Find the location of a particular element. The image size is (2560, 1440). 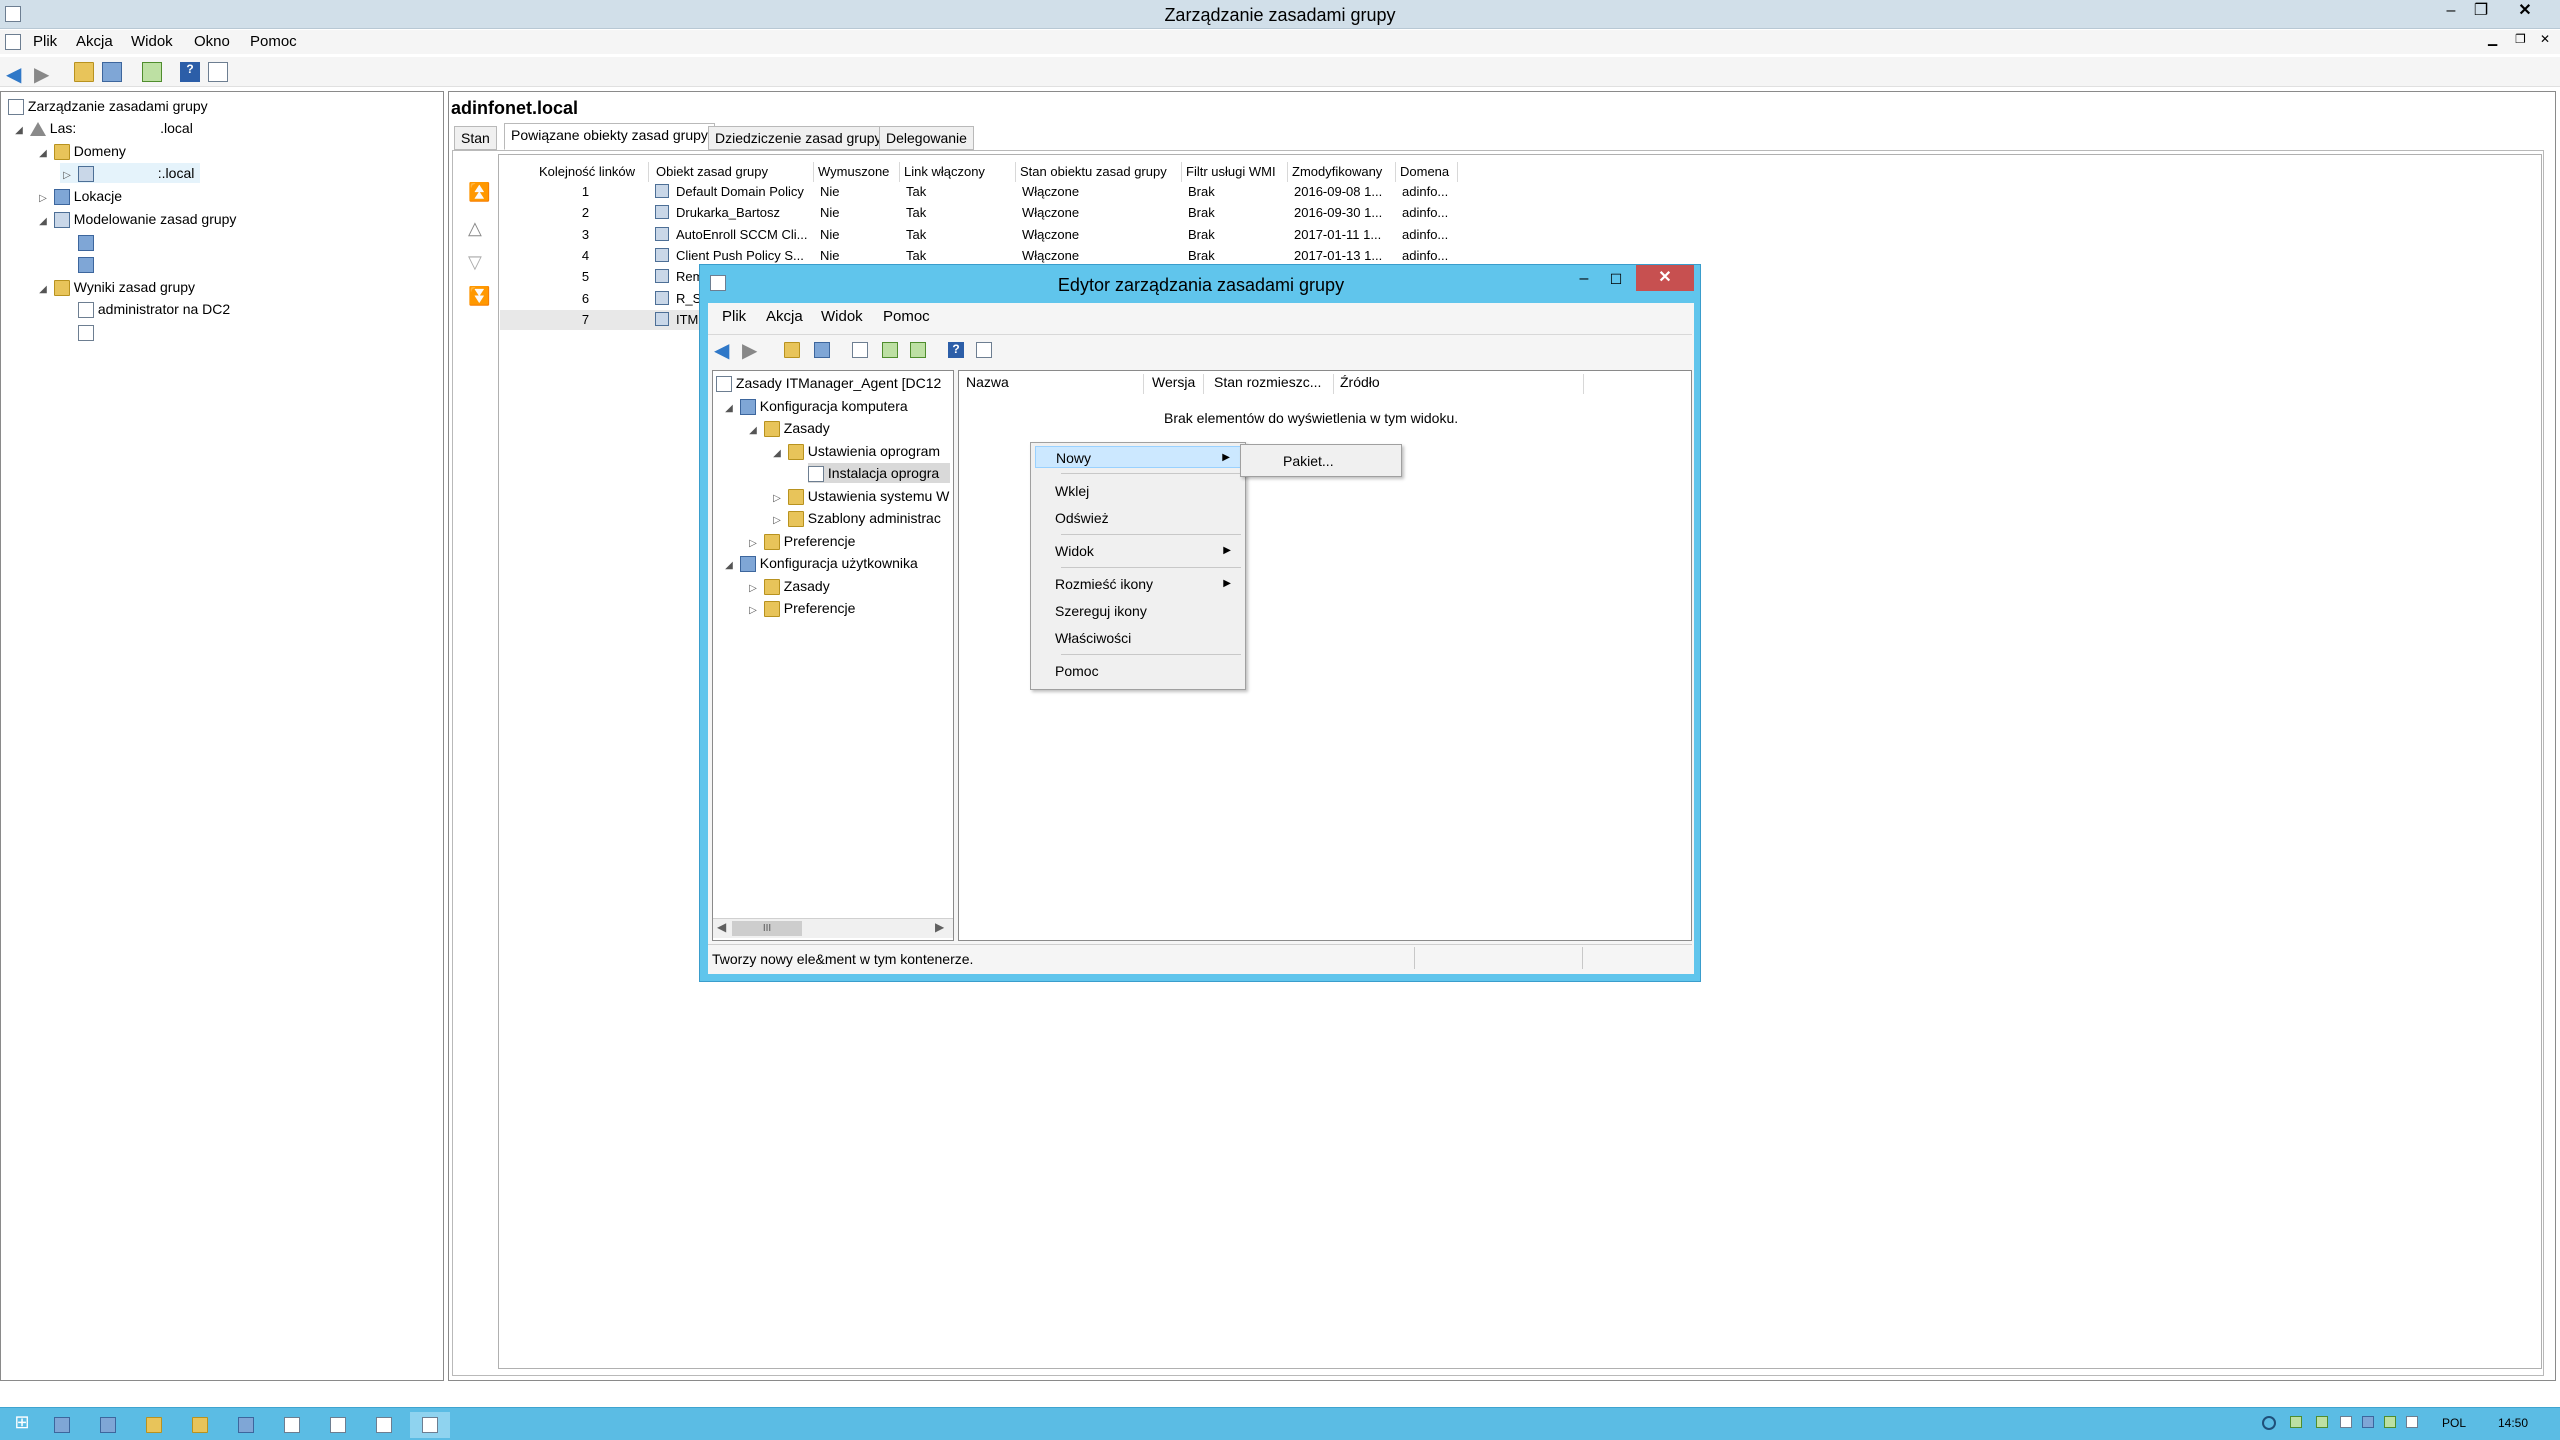

tree-domain-selected: ▷ :.local is located at coordinates (130, 174).